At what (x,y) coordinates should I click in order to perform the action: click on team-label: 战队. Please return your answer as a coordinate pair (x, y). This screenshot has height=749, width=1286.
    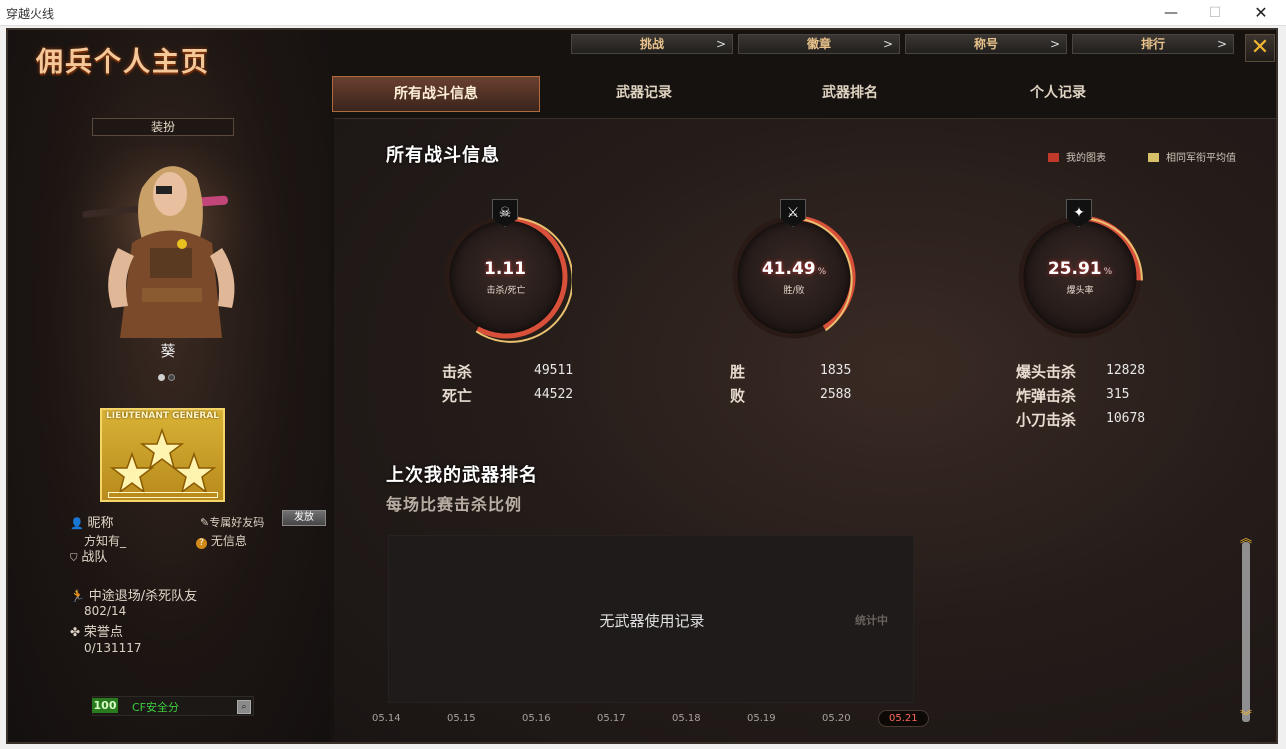
    Looking at the image, I should click on (94, 557).